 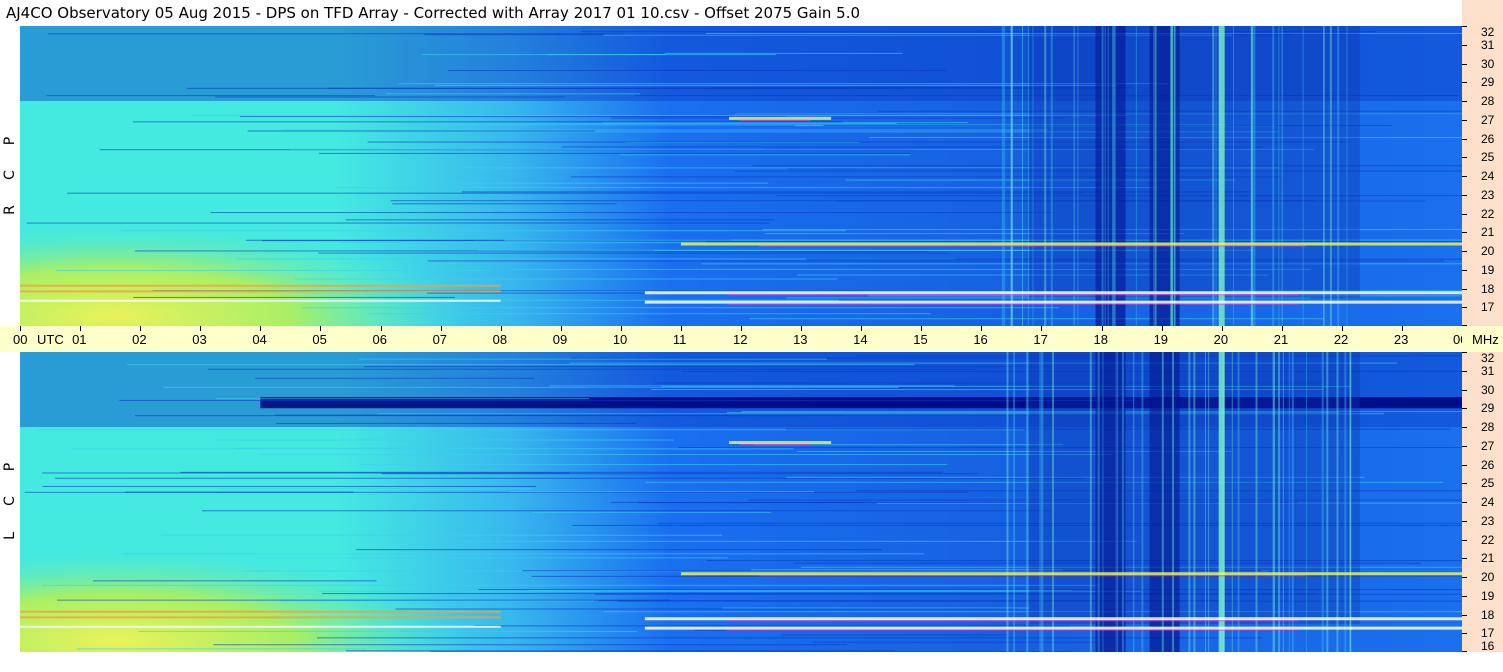 I want to click on rcp-letter-p: P, so click(x=10, y=141).